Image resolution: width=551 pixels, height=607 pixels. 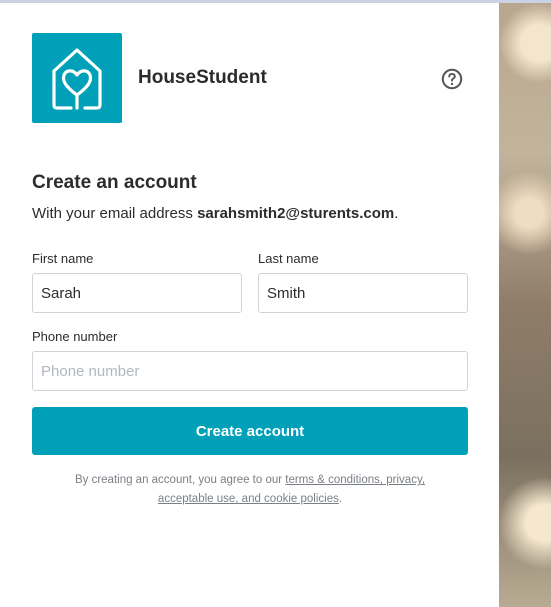 What do you see at coordinates (396, 213) in the screenshot?
I see `subtitle-suffix: .` at bounding box center [396, 213].